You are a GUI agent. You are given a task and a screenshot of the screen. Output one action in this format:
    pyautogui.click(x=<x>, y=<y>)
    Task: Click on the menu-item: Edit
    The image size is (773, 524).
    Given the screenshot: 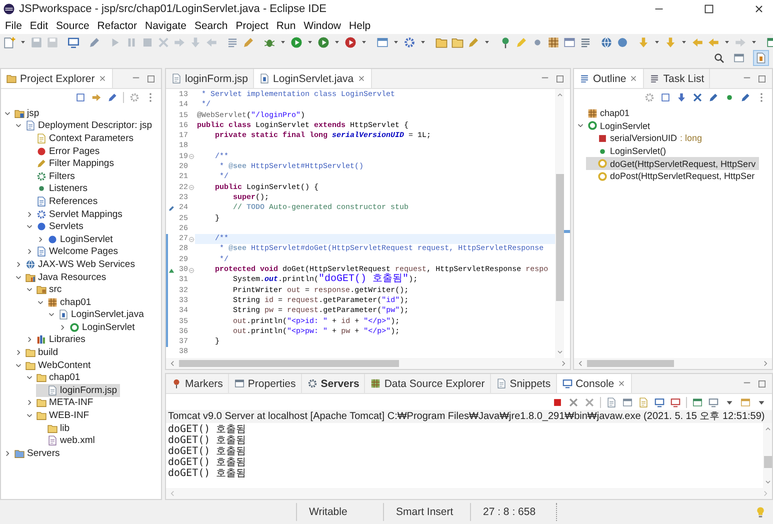 What is the action you would take?
    pyautogui.click(x=39, y=26)
    